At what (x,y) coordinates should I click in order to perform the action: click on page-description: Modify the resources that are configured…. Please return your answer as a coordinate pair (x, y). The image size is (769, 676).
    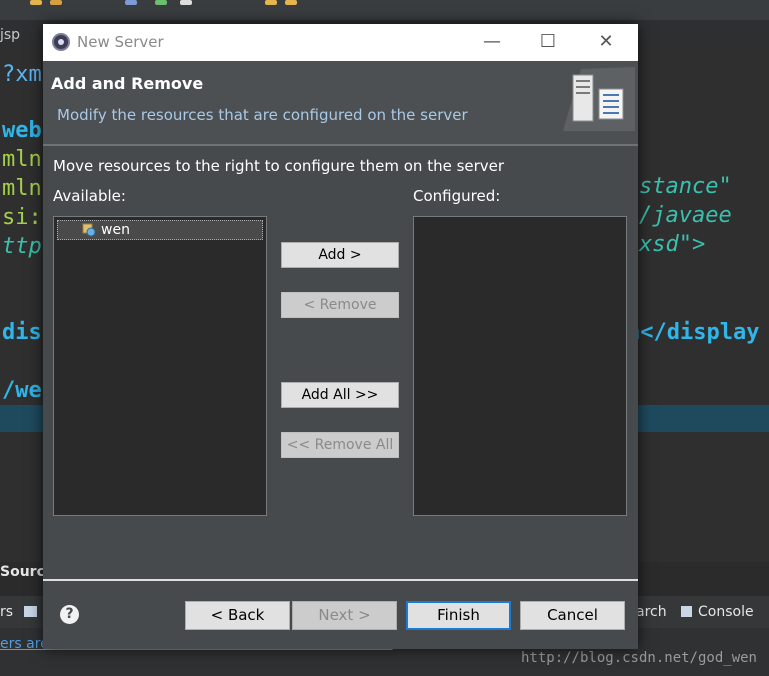
    Looking at the image, I should click on (262, 115).